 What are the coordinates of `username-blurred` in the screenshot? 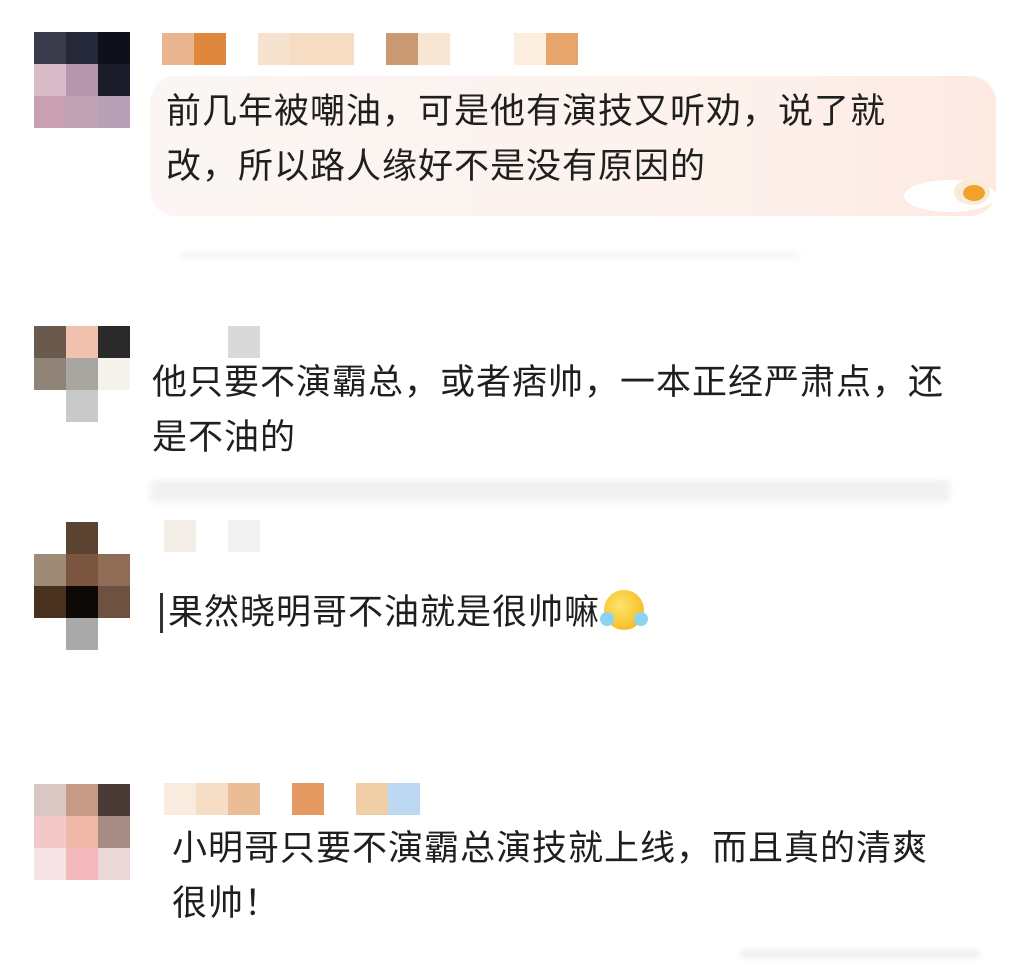 It's located at (292, 799).